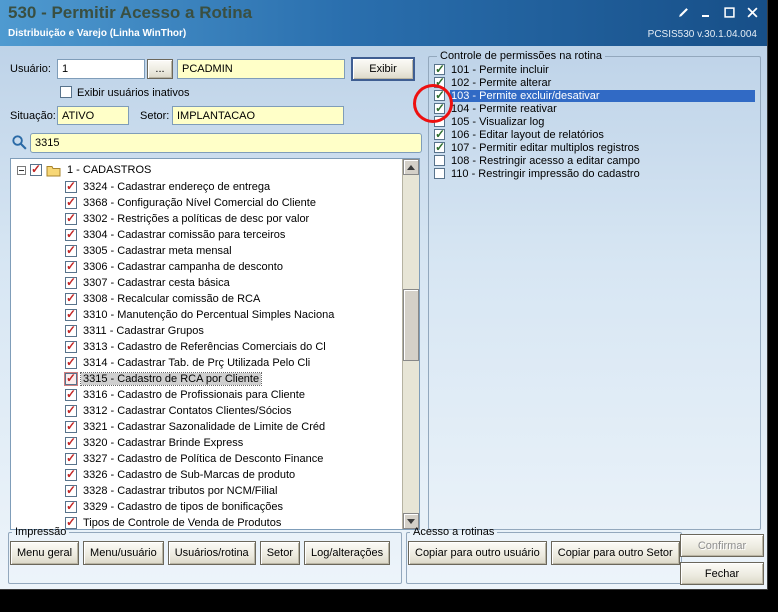 Image resolution: width=778 pixels, height=612 pixels. What do you see at coordinates (143, 331) in the screenshot?
I see `tree-item-label: 3311 - Cadastrar Grupos` at bounding box center [143, 331].